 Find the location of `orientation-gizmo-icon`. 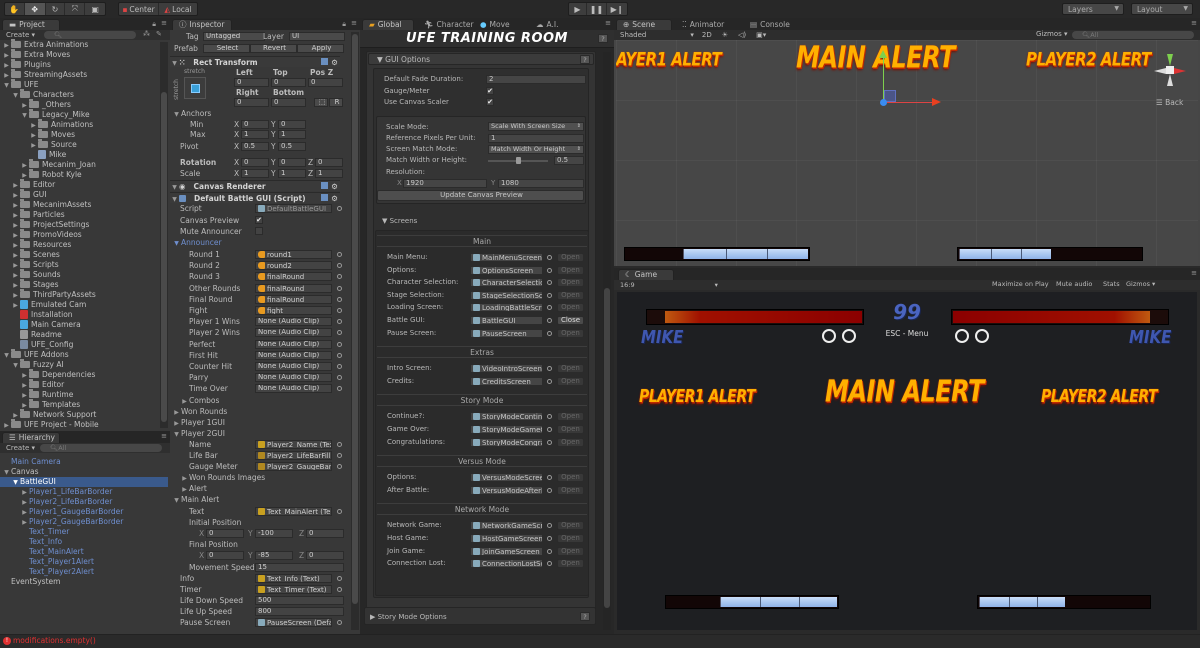

orientation-gizmo-icon is located at coordinates (1170, 70).